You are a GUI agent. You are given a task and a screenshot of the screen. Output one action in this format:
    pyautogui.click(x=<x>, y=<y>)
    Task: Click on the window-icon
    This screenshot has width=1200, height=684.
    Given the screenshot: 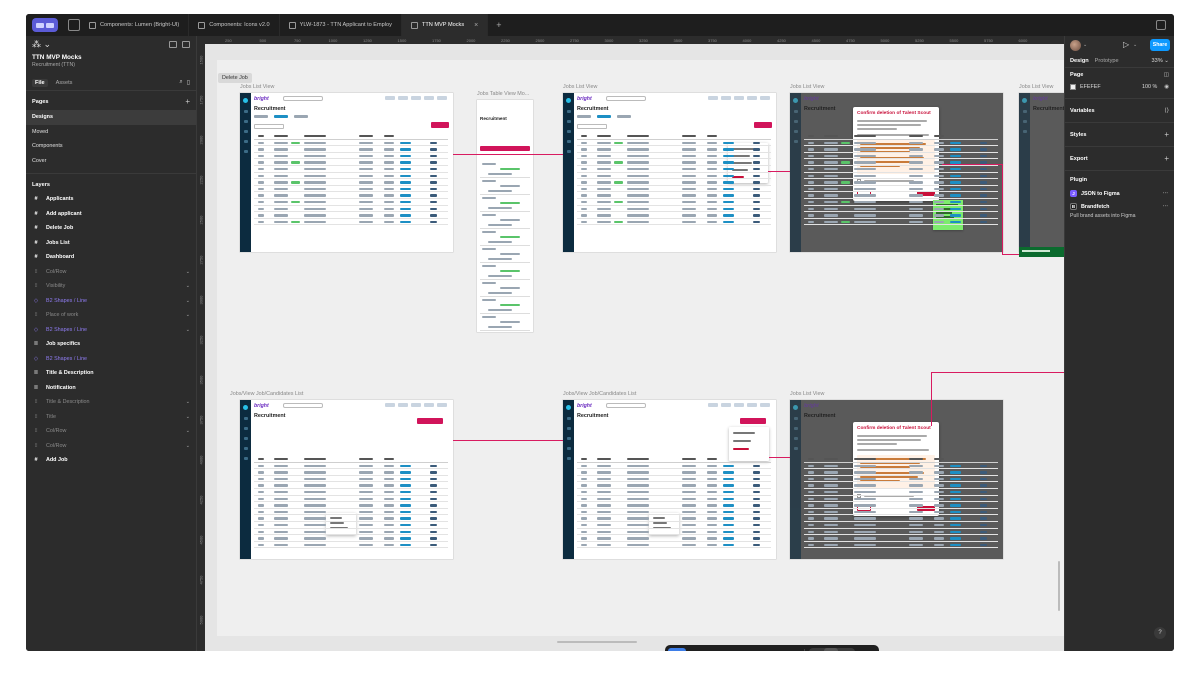 What is the action you would take?
    pyautogui.click(x=1161, y=25)
    